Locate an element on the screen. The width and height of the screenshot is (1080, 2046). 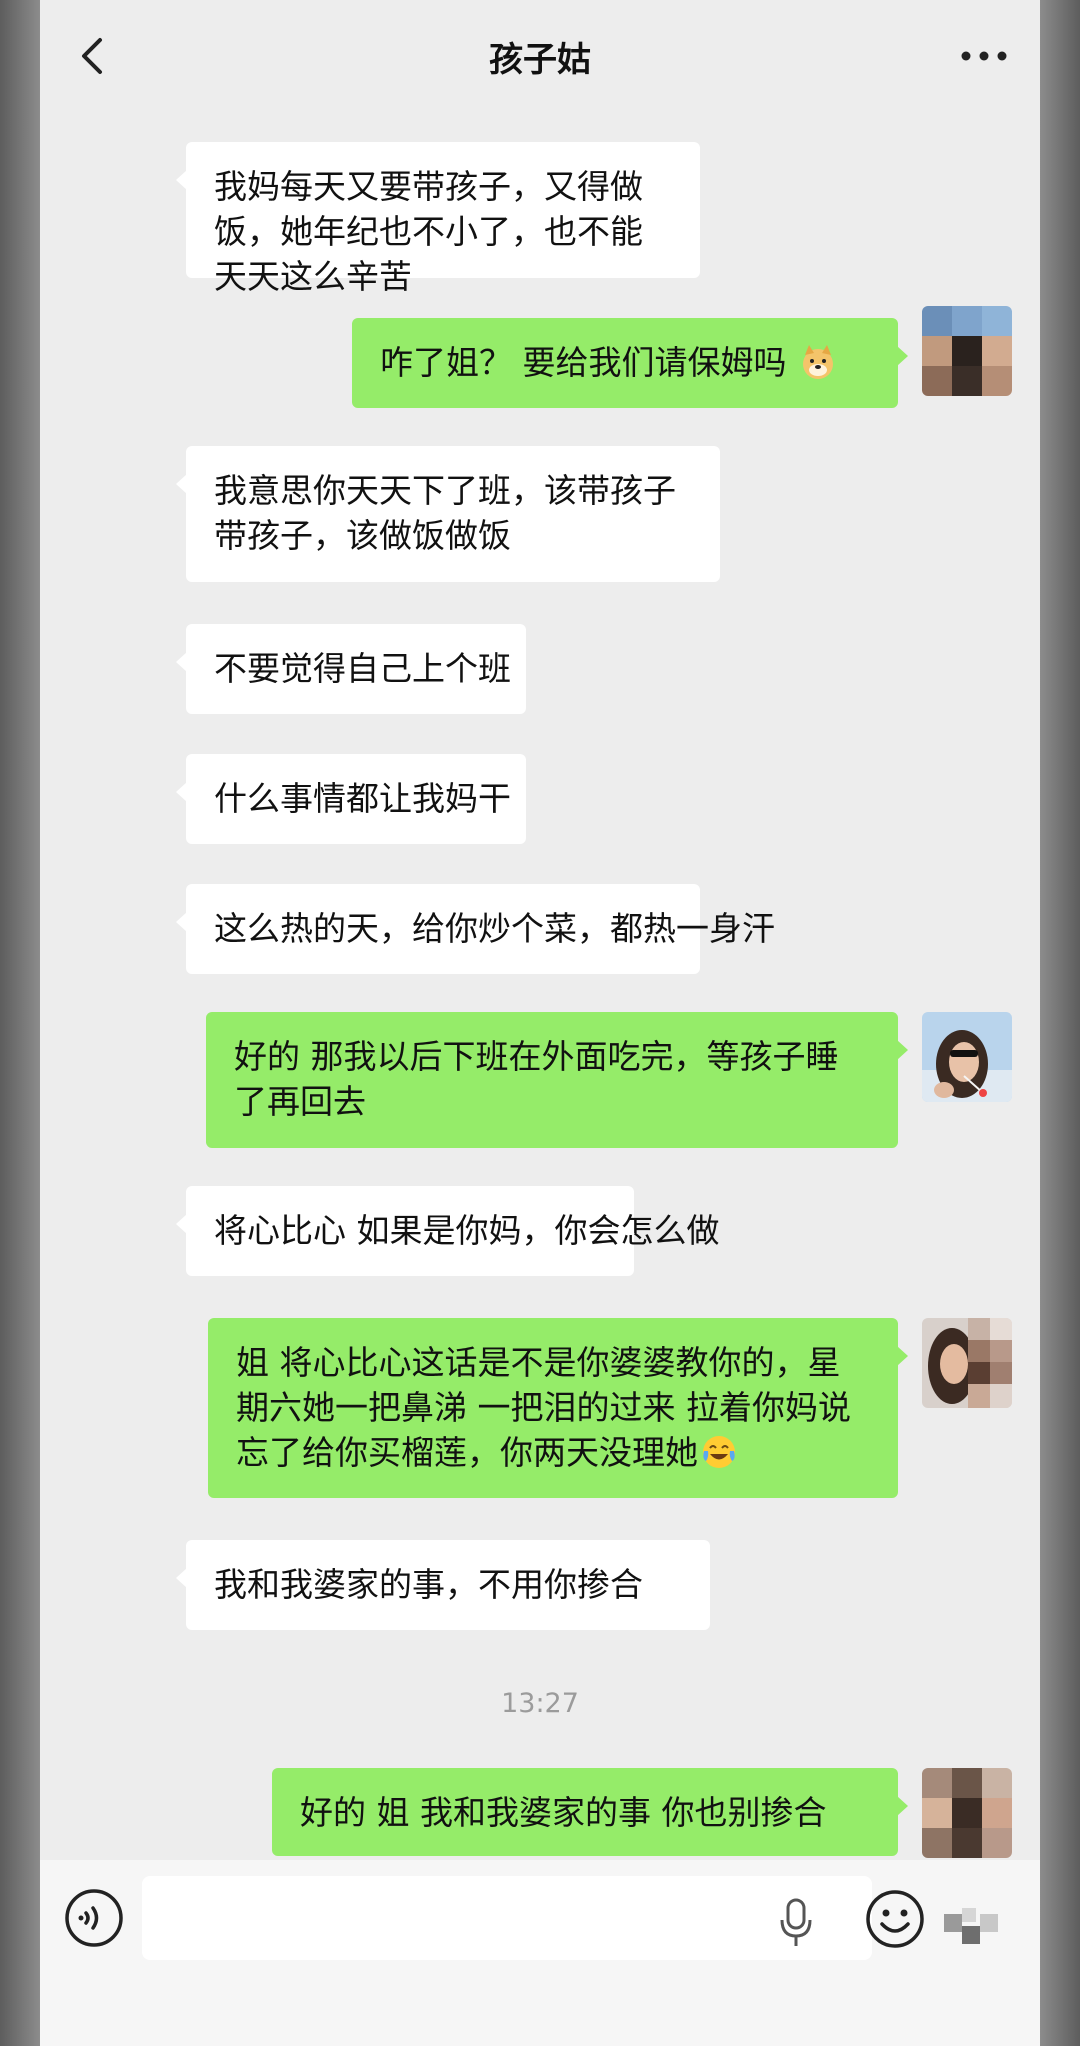
emoji-icon is located at coordinates (895, 1919).